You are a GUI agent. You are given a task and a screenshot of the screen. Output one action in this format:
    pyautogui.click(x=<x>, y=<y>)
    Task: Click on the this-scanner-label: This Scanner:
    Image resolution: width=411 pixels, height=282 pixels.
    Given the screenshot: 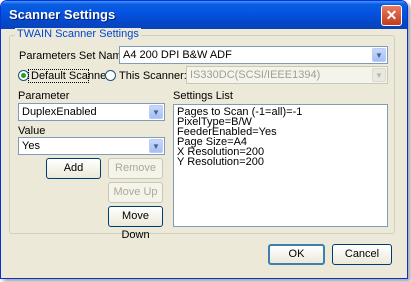 What is the action you would take?
    pyautogui.click(x=153, y=76)
    